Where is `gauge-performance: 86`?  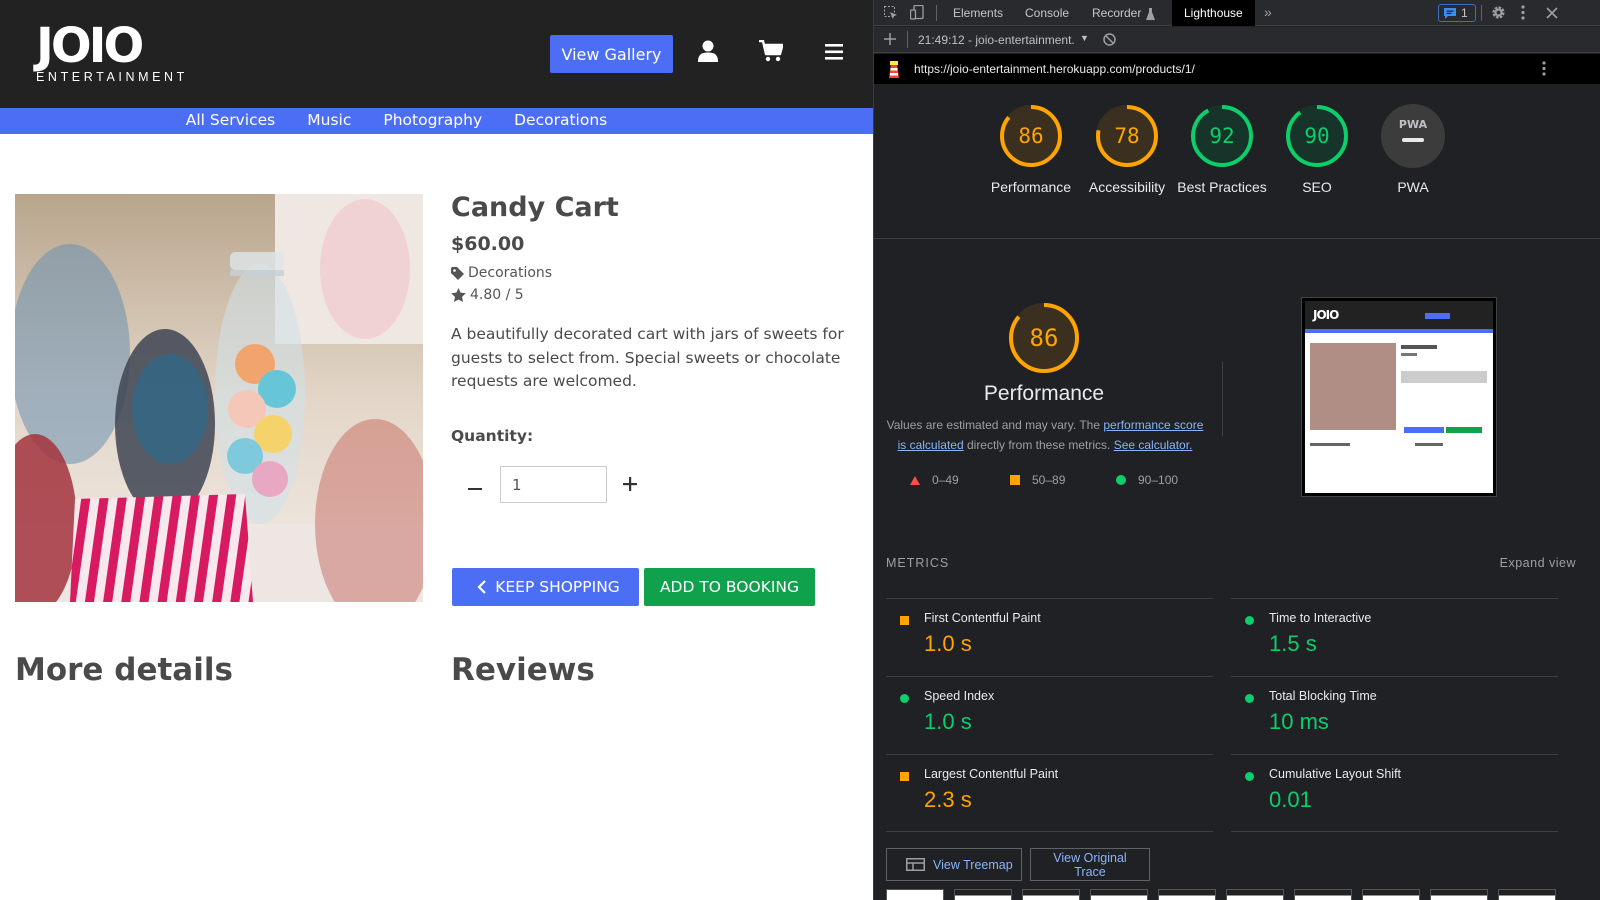 gauge-performance: 86 is located at coordinates (1031, 138).